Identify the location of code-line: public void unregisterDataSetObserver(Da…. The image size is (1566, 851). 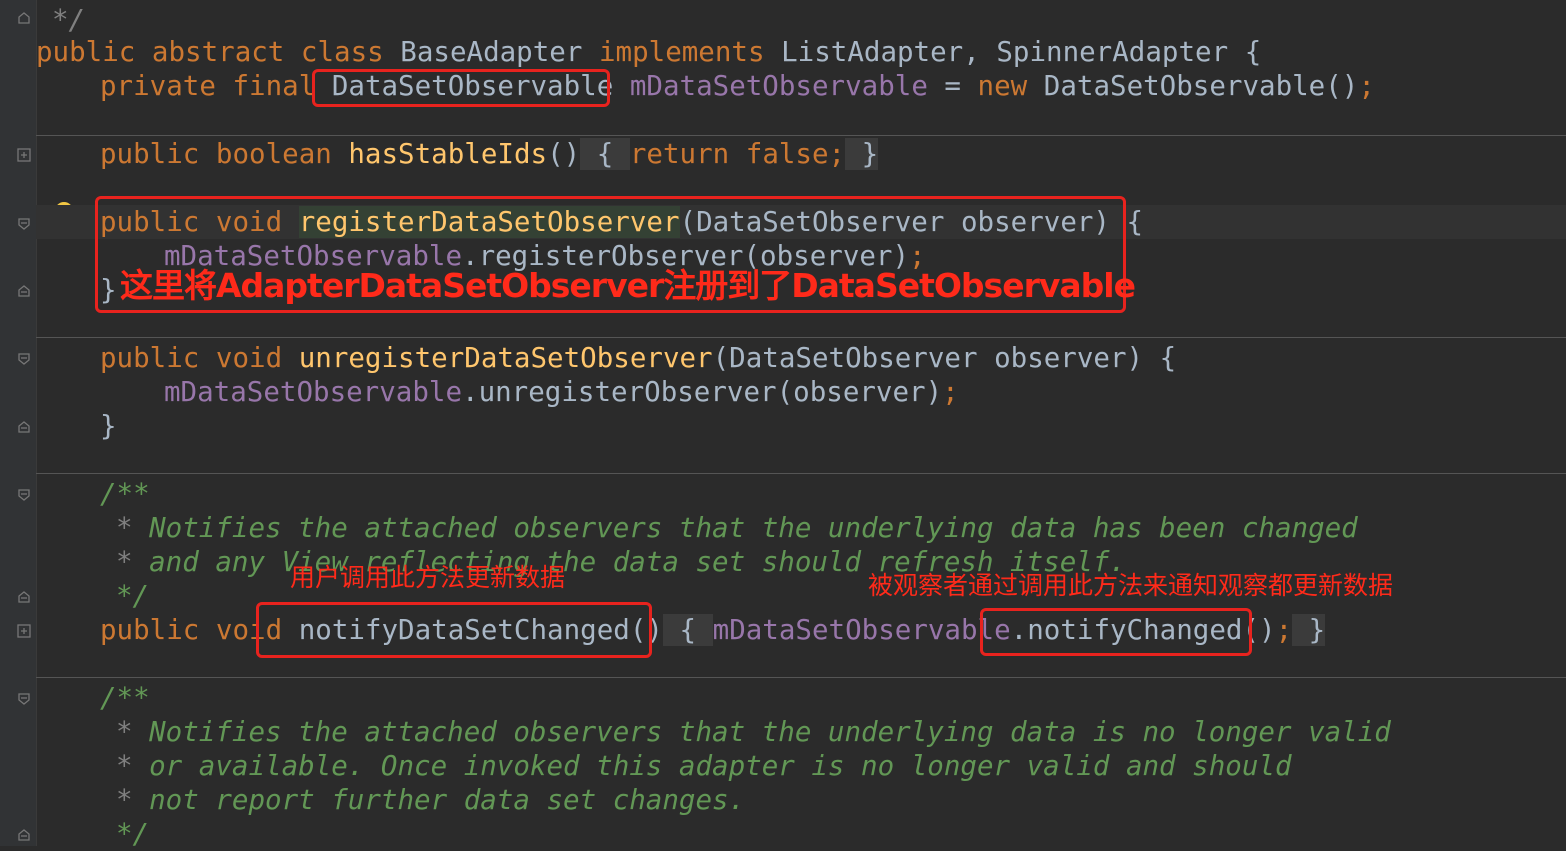
(638, 358).